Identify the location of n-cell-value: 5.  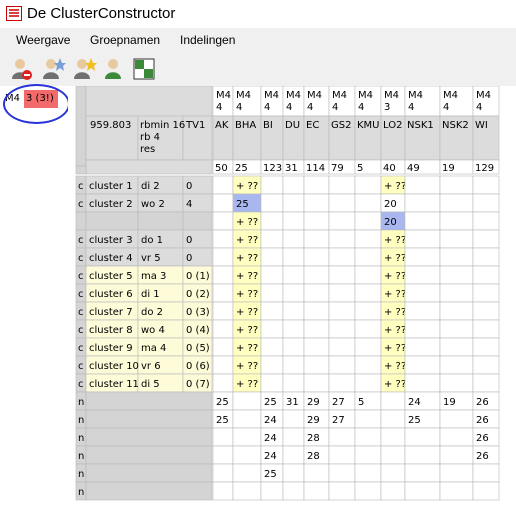
(361, 402).